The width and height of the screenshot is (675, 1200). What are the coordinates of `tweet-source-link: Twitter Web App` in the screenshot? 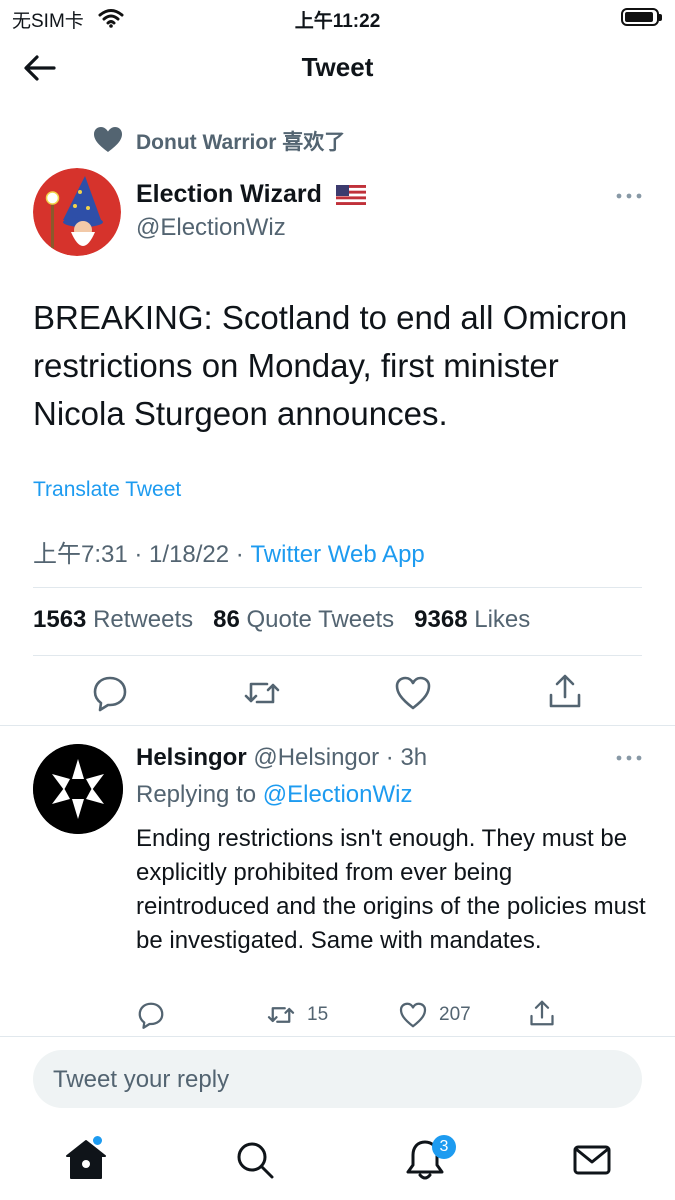 It's located at (337, 554).